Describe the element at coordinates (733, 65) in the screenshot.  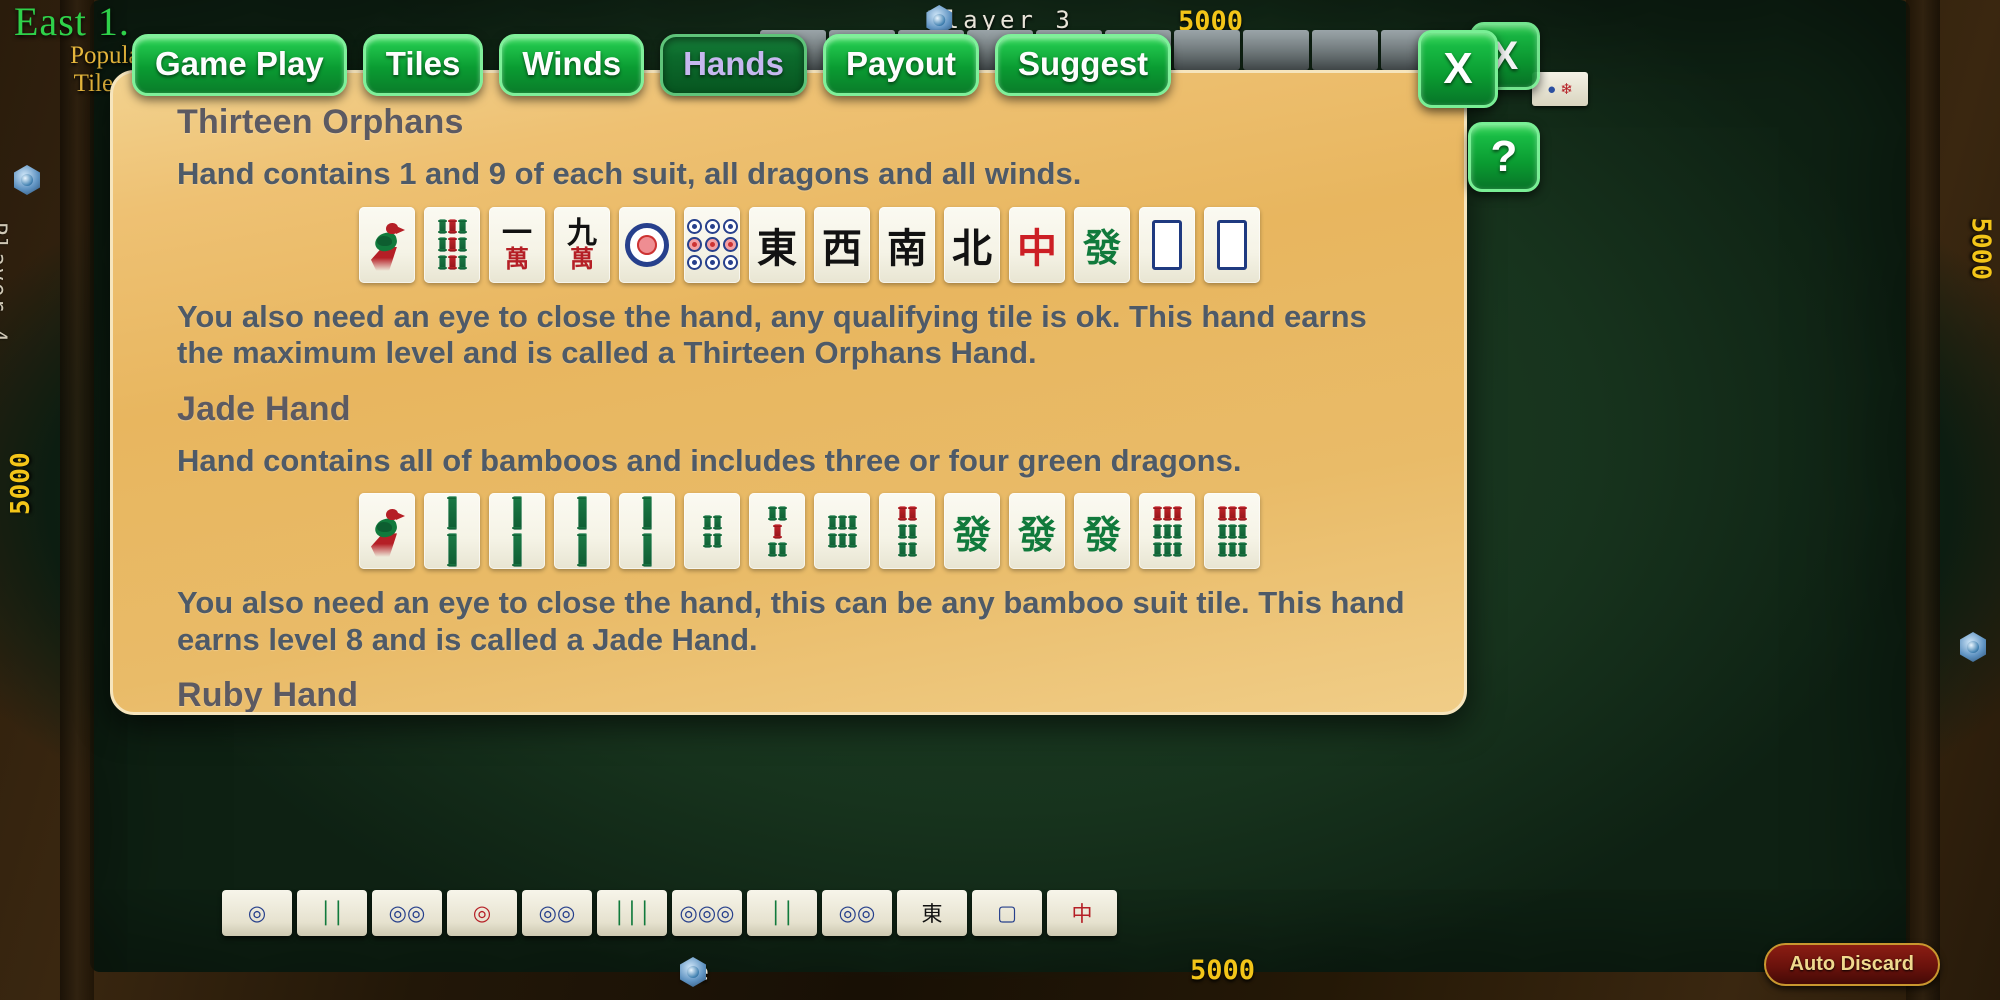
I see `tab-hands: Hands` at that location.